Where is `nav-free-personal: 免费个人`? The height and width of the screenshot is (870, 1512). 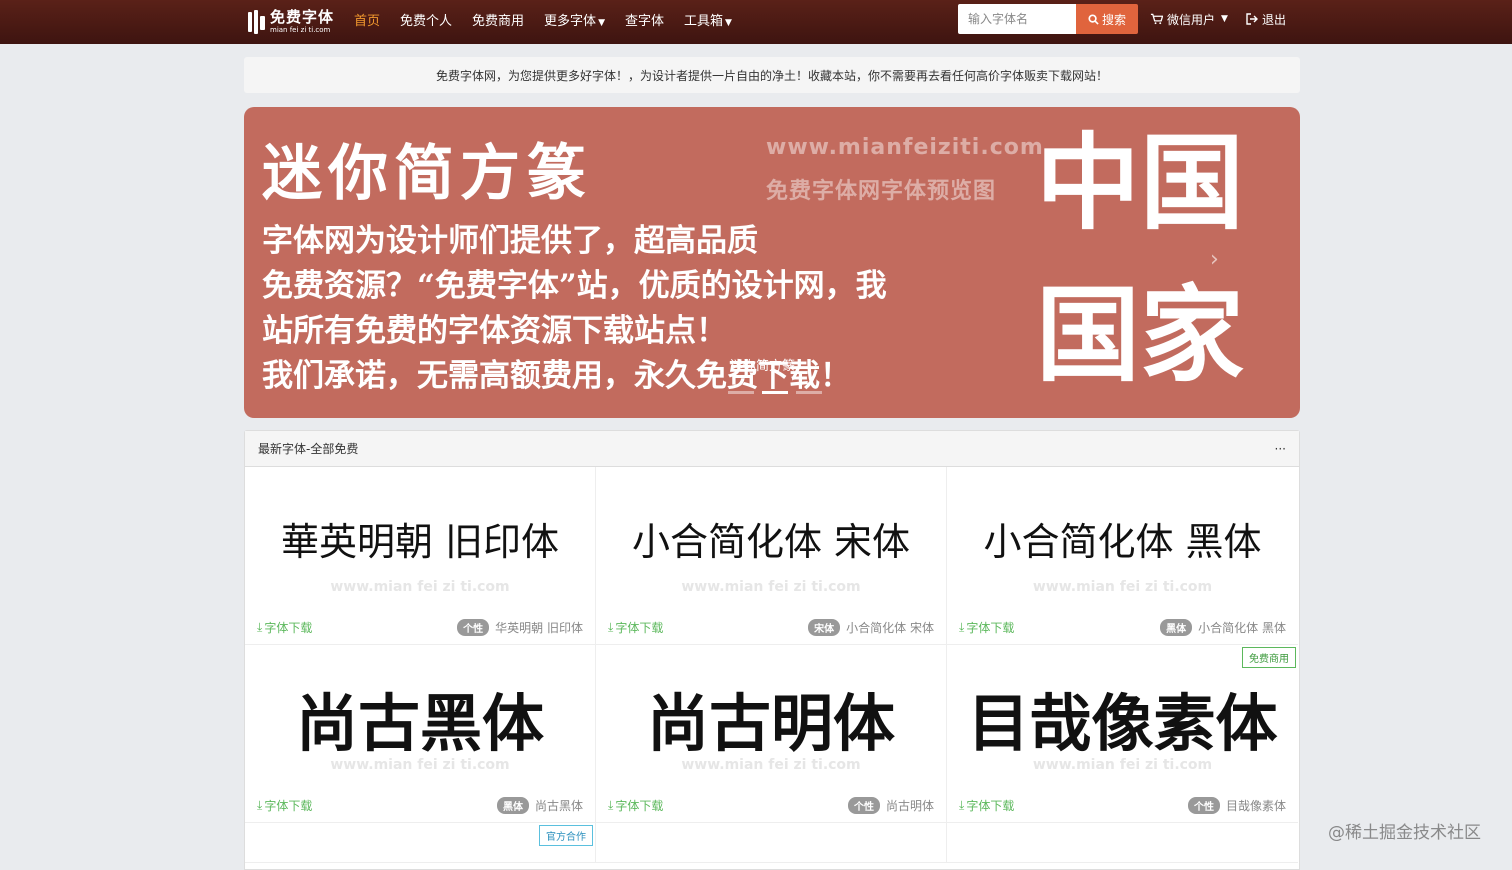 nav-free-personal: 免费个人 is located at coordinates (426, 19).